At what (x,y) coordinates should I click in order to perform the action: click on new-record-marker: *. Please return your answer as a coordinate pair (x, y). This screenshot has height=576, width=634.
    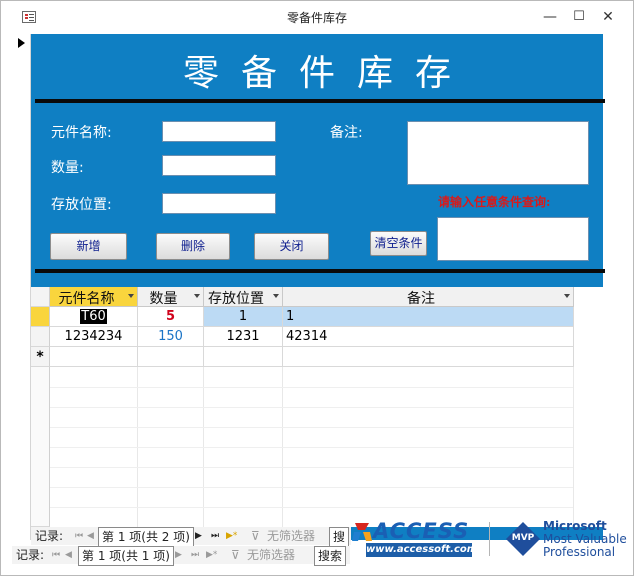
    Looking at the image, I should click on (40, 357).